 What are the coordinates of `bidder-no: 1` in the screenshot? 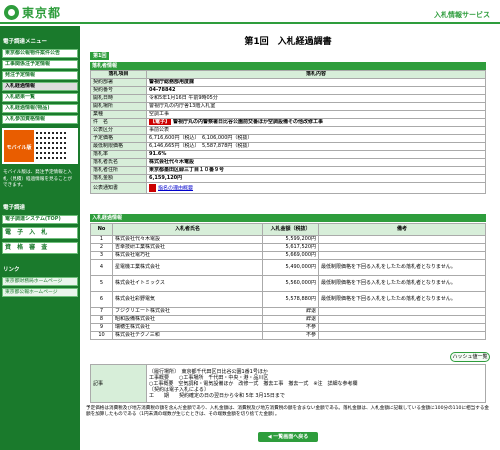 It's located at (101, 239).